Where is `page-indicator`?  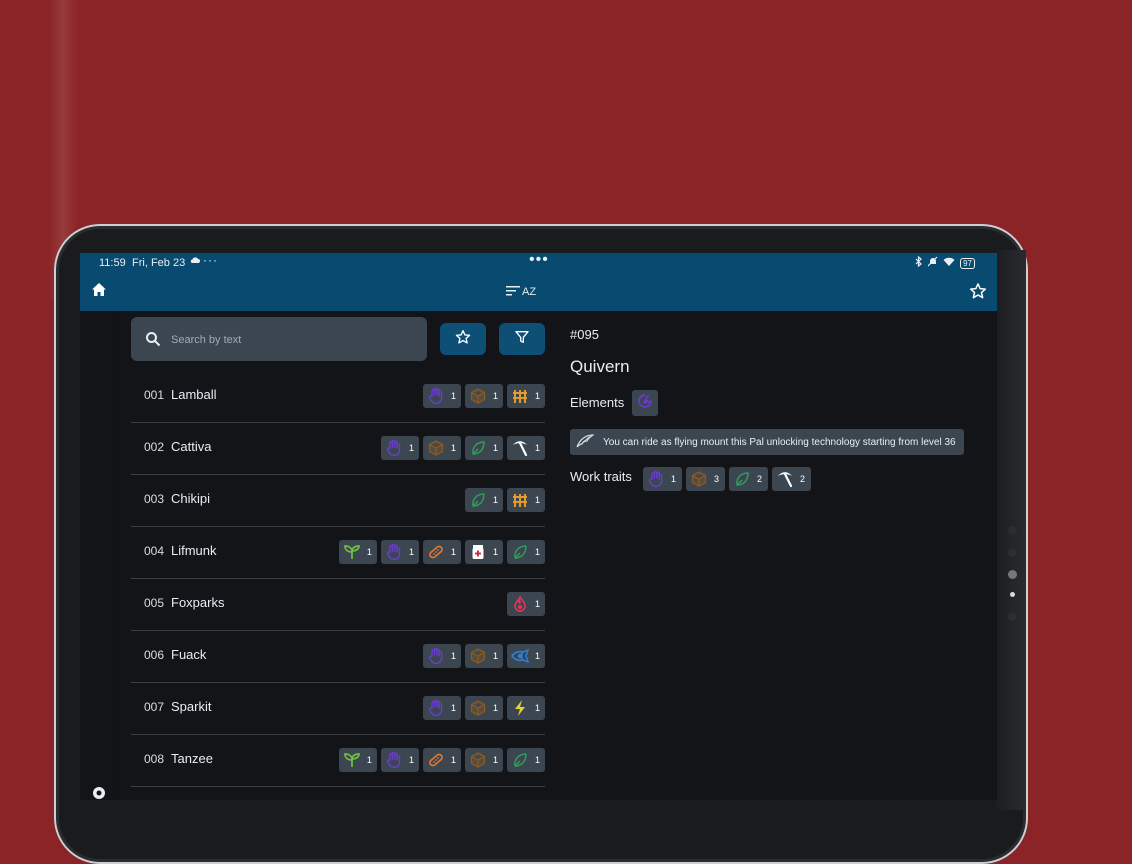
page-indicator is located at coordinates (1013, 580).